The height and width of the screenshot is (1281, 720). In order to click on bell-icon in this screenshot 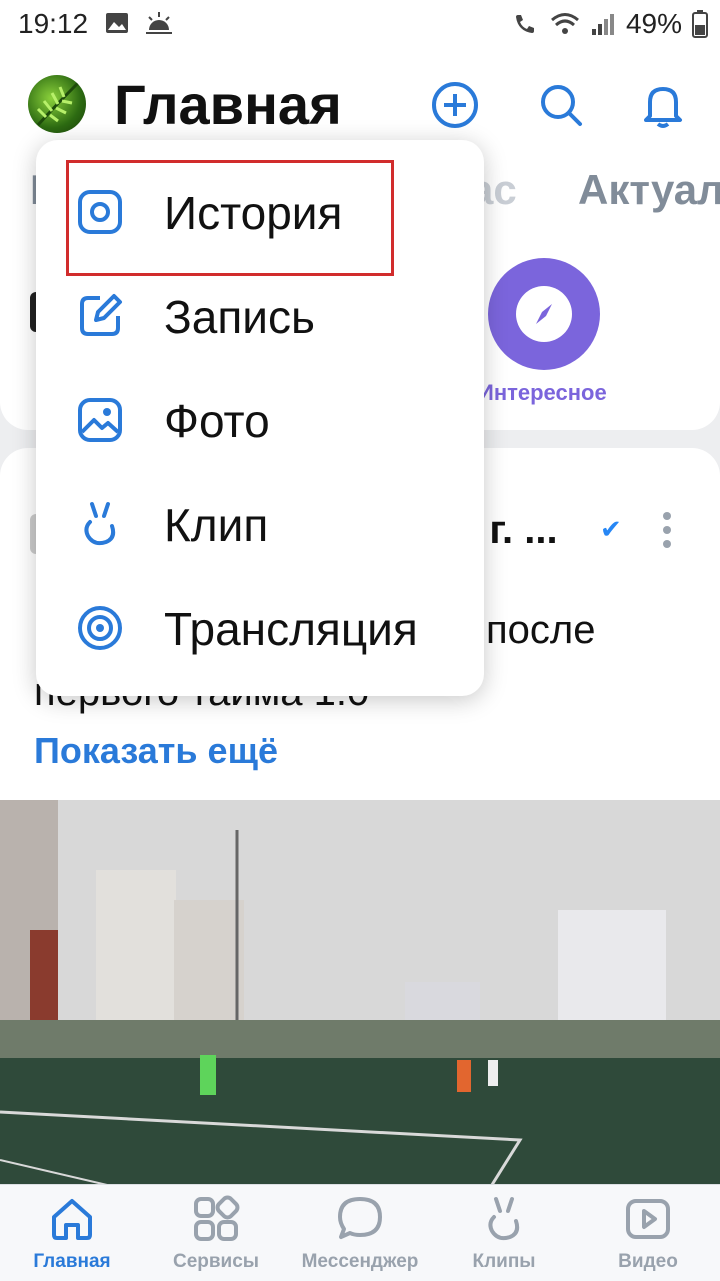, I will do `click(663, 105)`.